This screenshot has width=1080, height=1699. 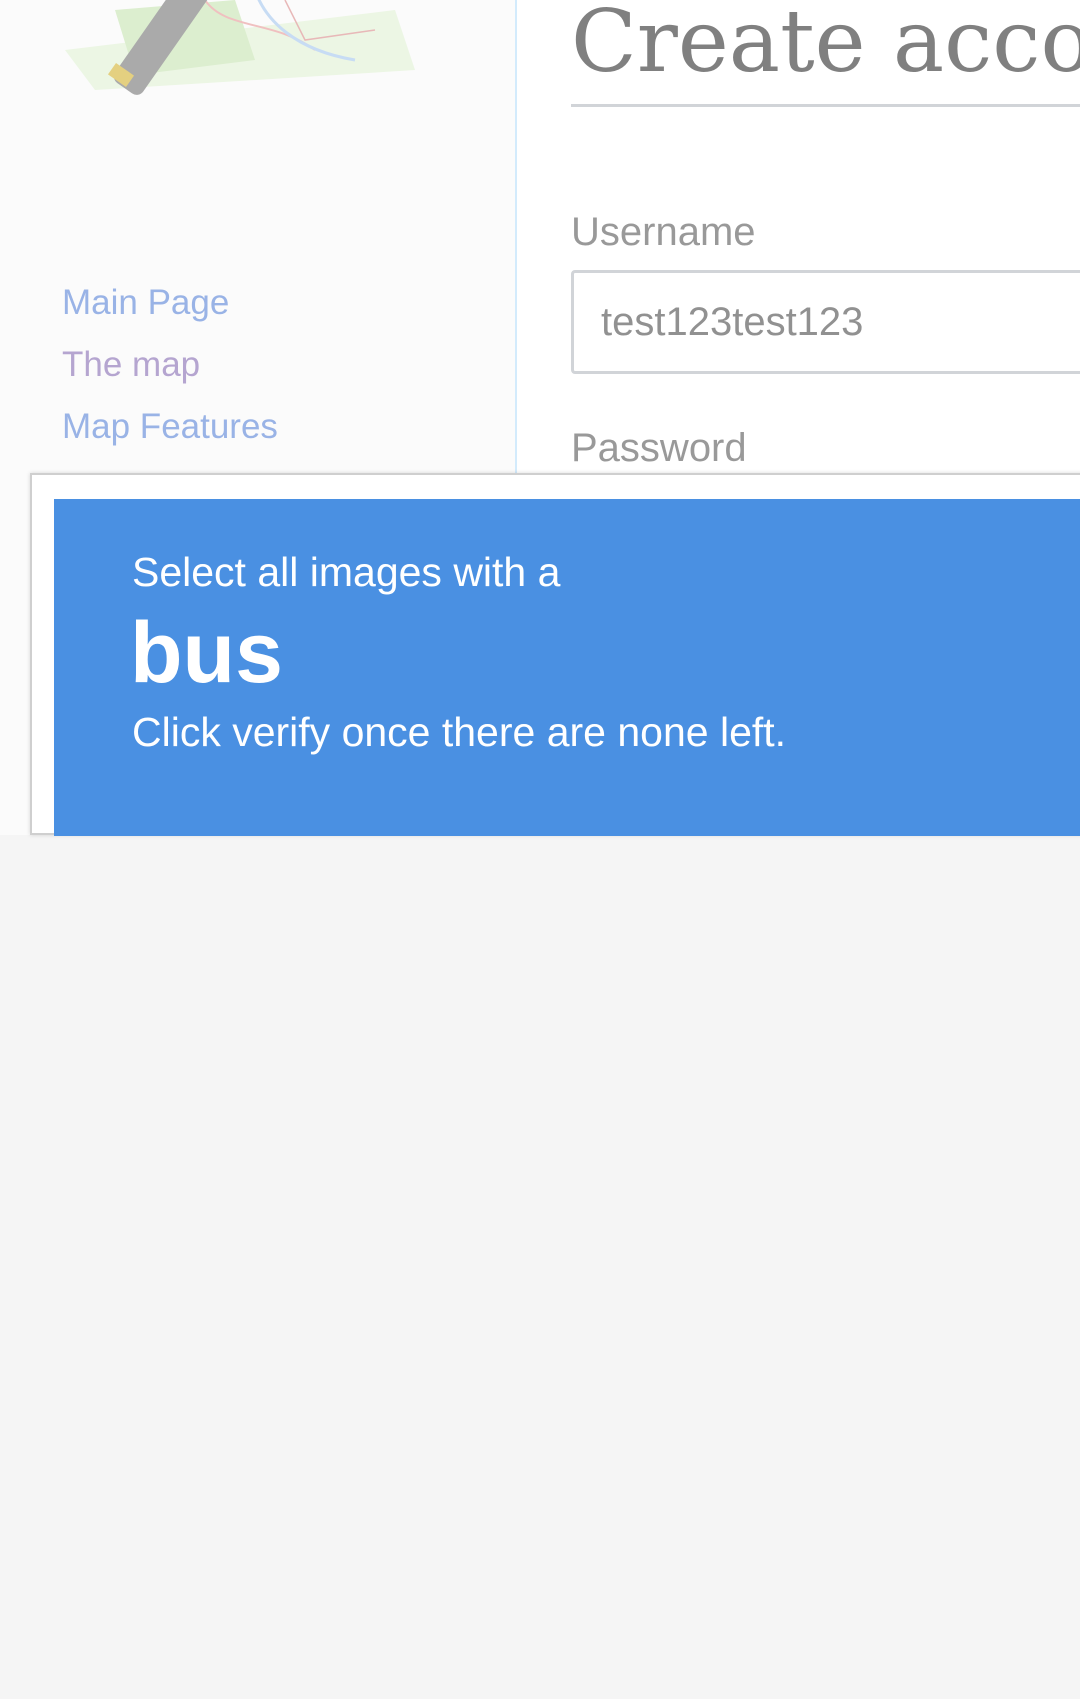 What do you see at coordinates (459, 732) in the screenshot?
I see `captcha-instruction-subtext: Click verify once there are none left.` at bounding box center [459, 732].